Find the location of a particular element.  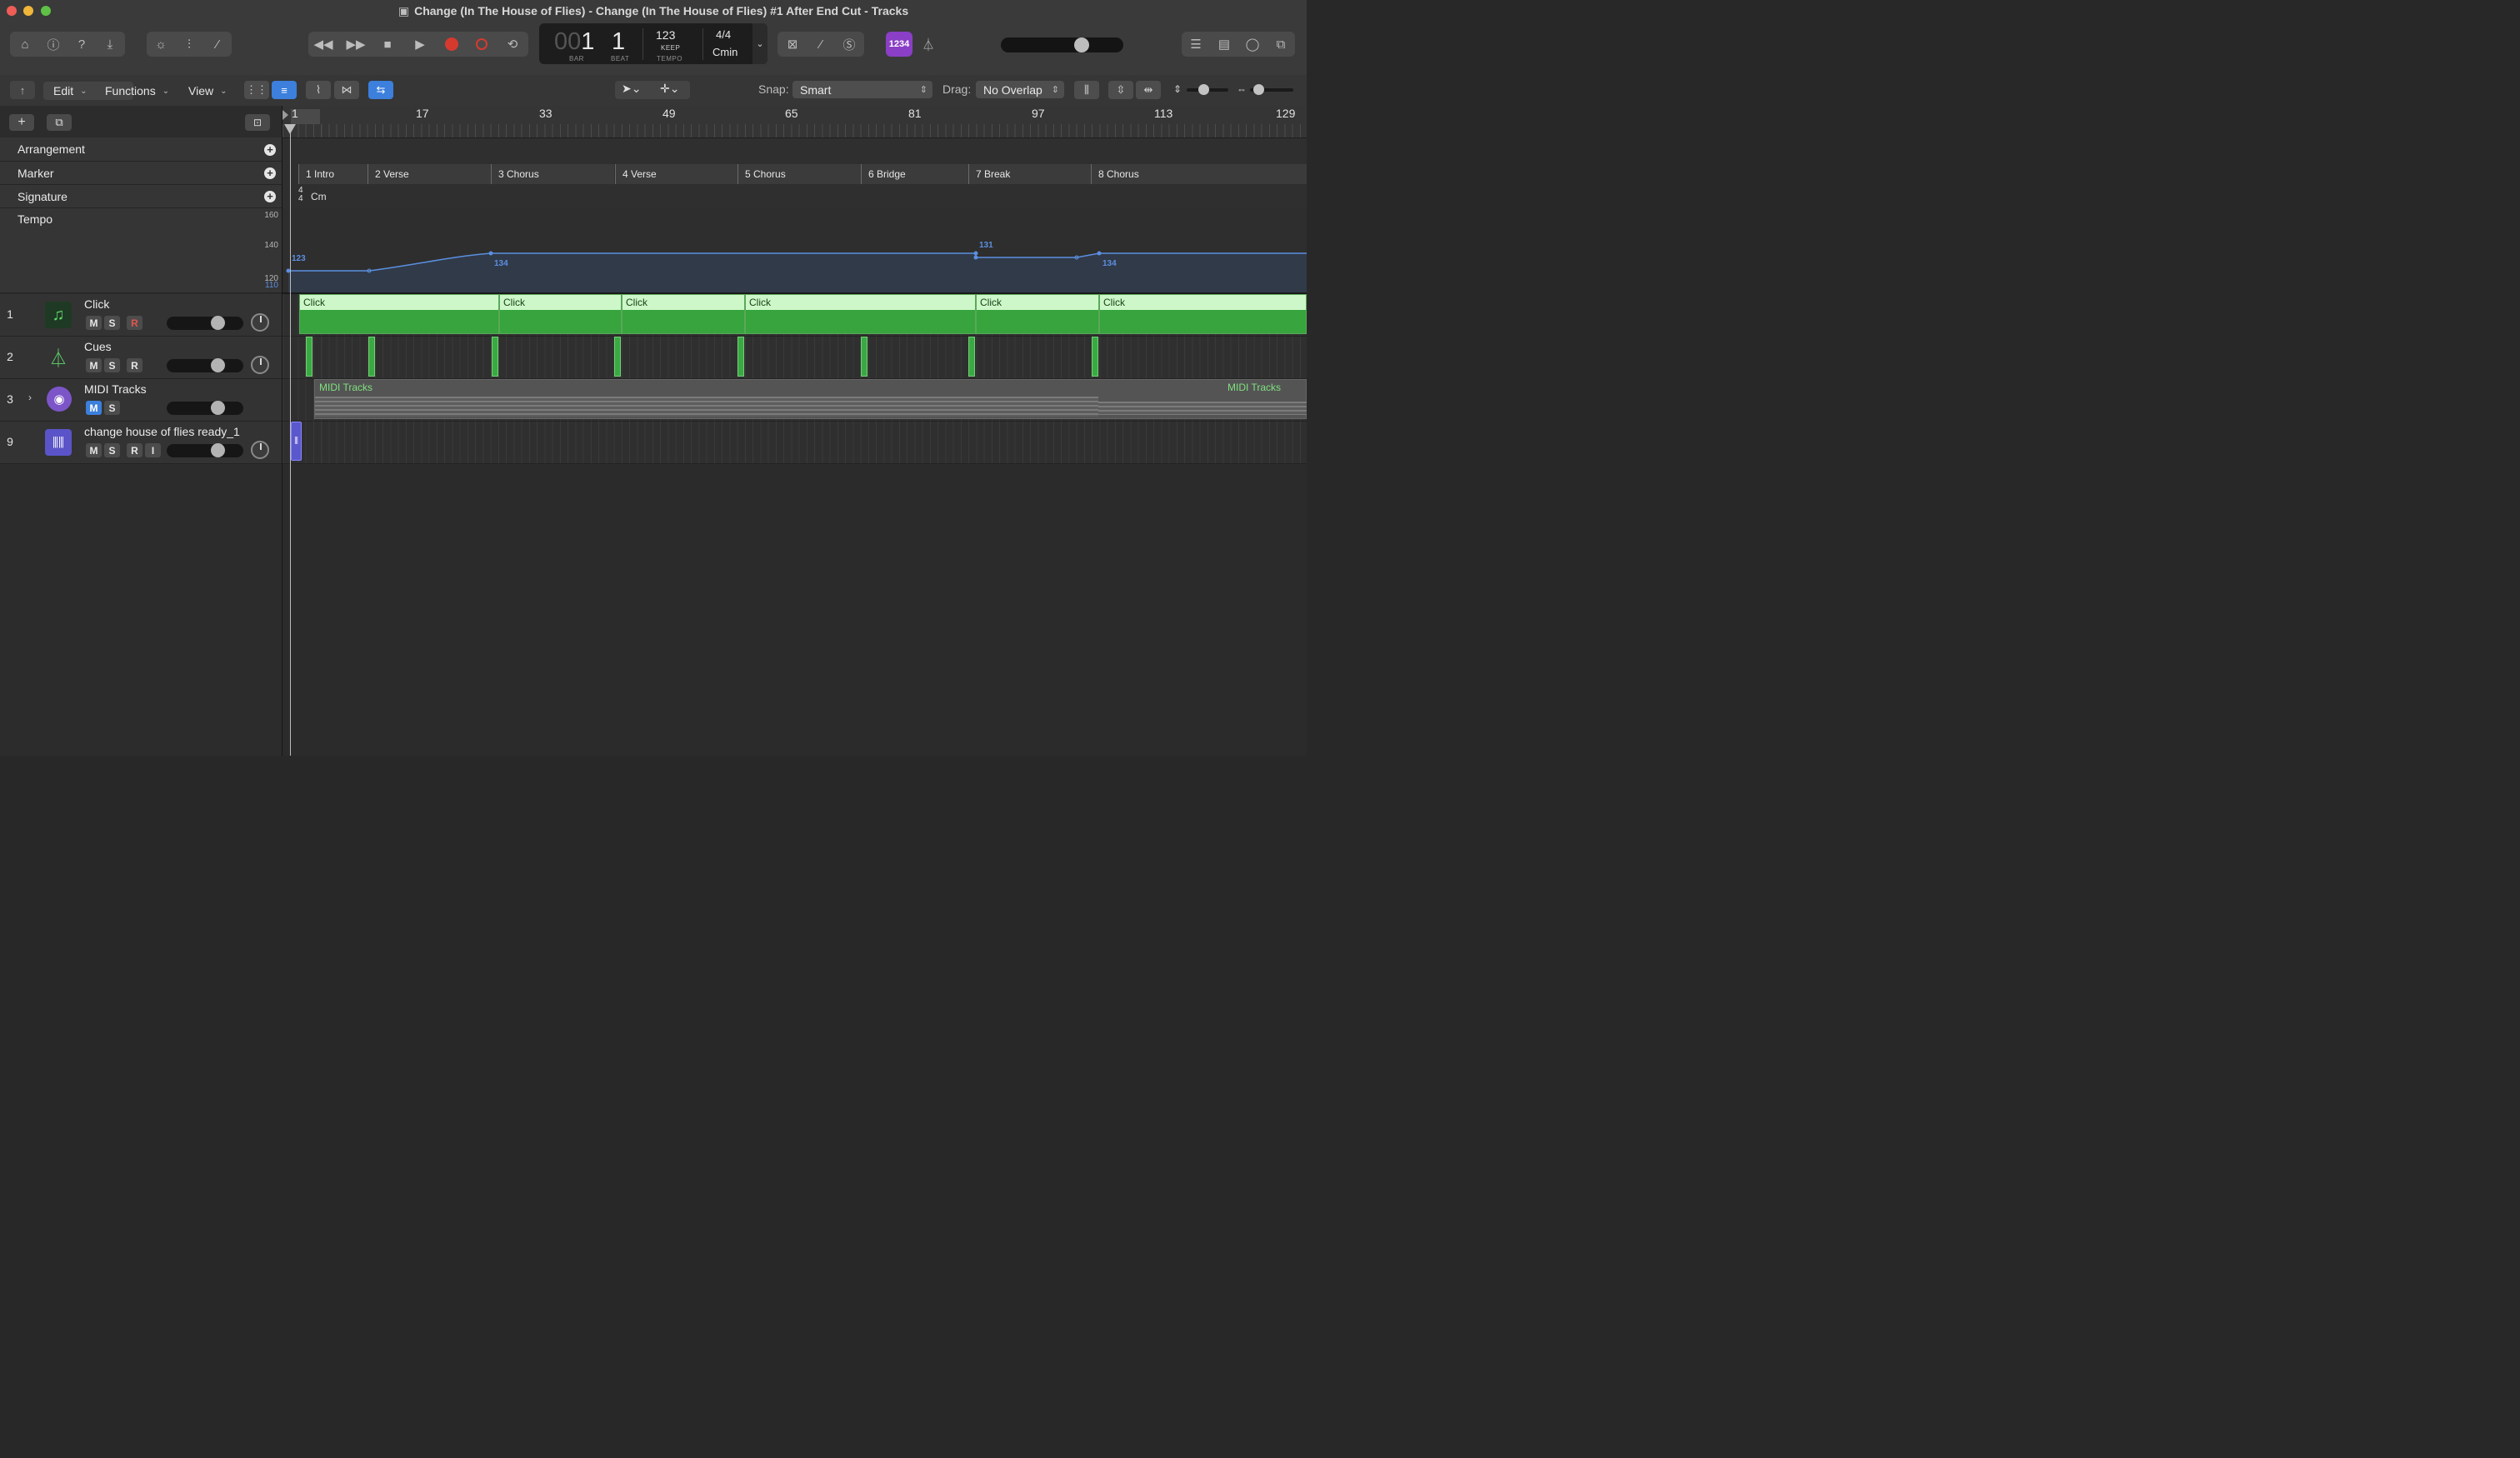

view-menu: View ⌄ is located at coordinates (207, 91).